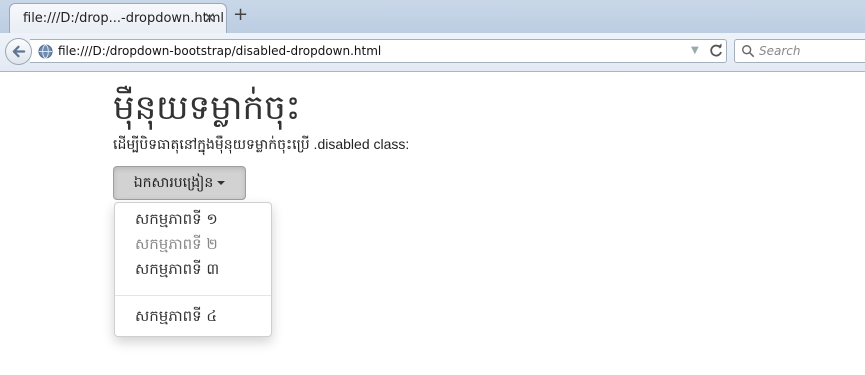  I want to click on page-title: ម៉ឺនុយទម្លាក់ចុះ, so click(207, 108).